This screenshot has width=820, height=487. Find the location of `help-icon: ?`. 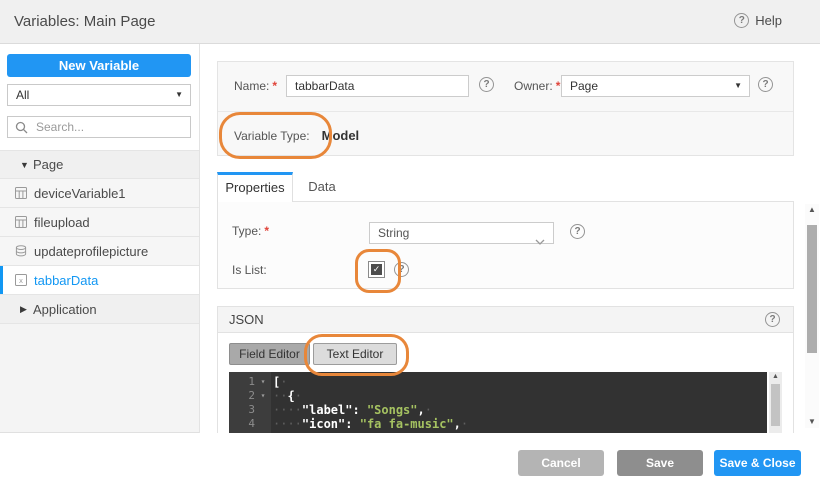

help-icon: ? is located at coordinates (742, 20).